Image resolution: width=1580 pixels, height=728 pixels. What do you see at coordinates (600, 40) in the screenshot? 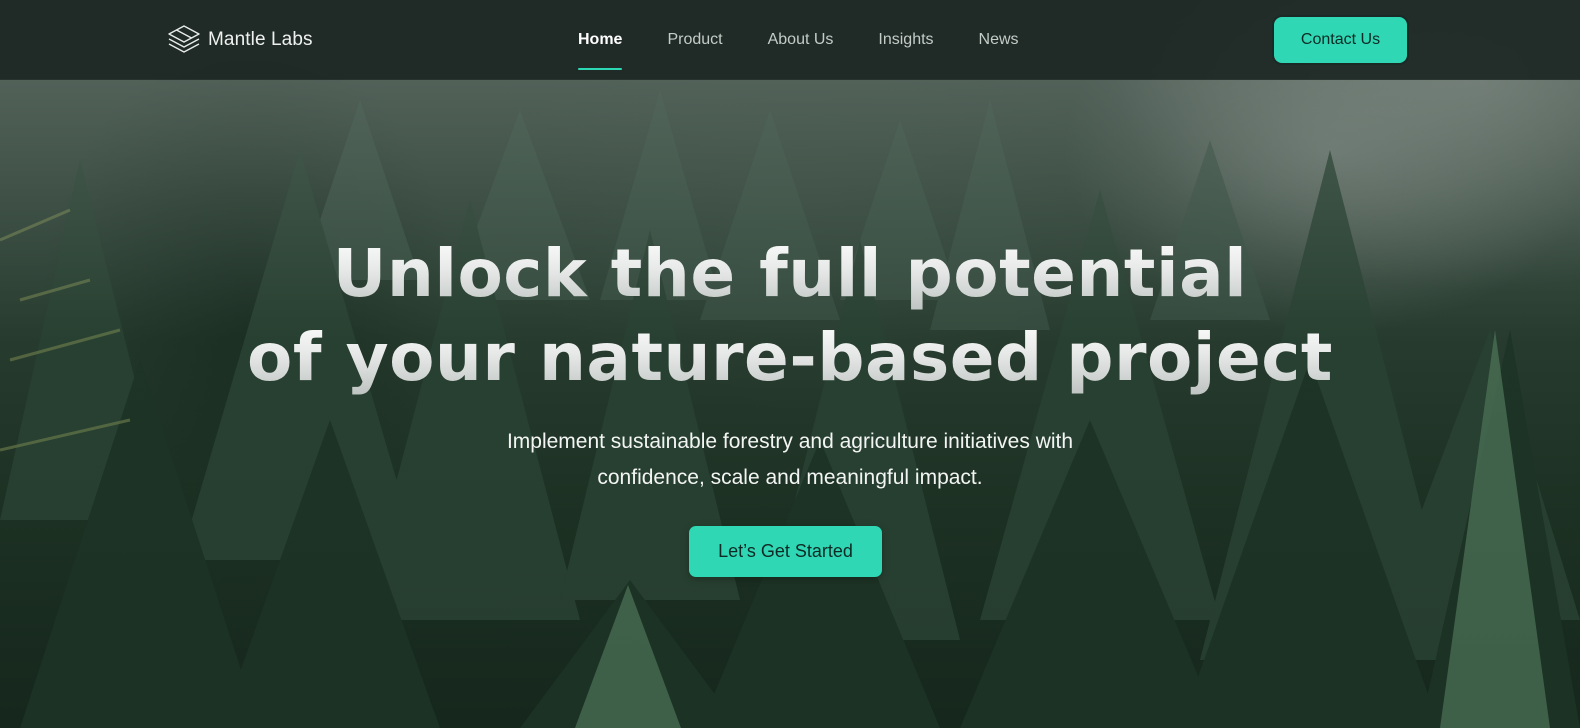
I see `nav-item-home: Home` at bounding box center [600, 40].